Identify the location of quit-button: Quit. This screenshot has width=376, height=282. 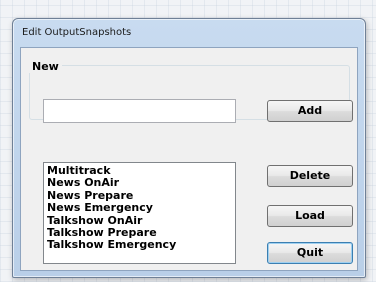
(310, 253).